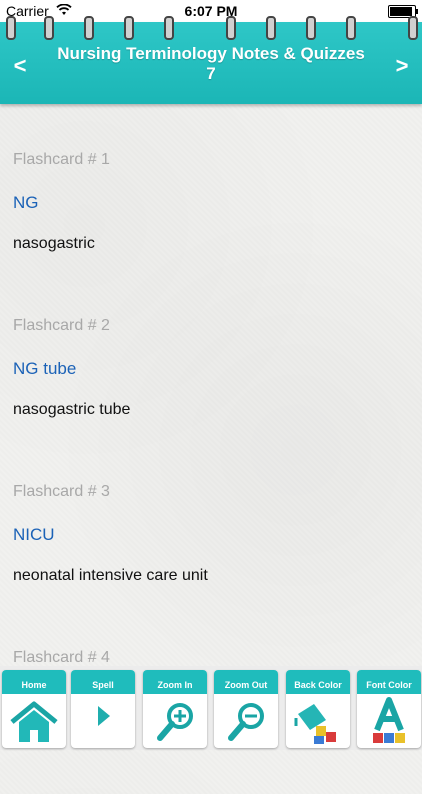 This screenshot has height=794, width=422. What do you see at coordinates (389, 682) in the screenshot?
I see `font-color-button-label: Font Color` at bounding box center [389, 682].